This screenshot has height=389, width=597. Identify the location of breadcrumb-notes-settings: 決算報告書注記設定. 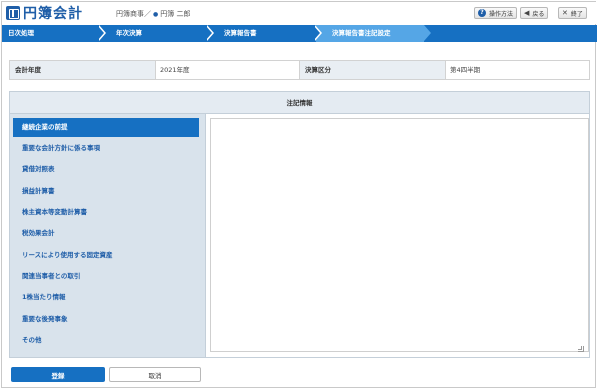
(361, 33).